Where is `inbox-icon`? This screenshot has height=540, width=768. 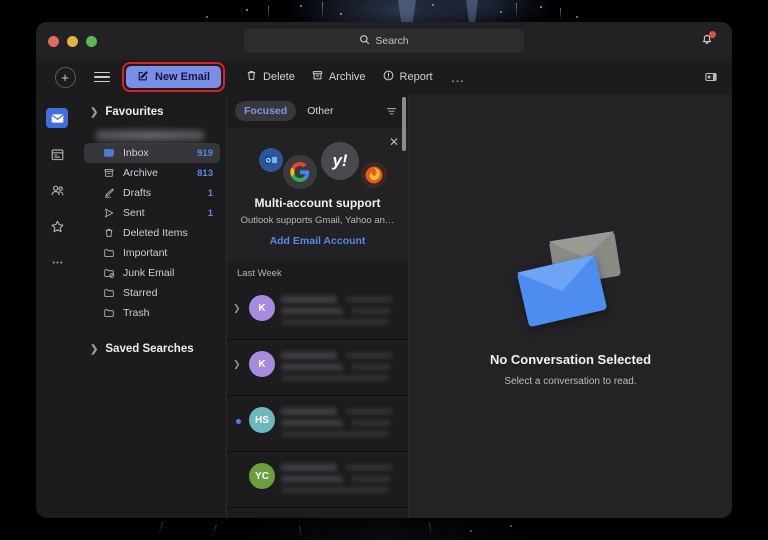
inbox-icon is located at coordinates (109, 153).